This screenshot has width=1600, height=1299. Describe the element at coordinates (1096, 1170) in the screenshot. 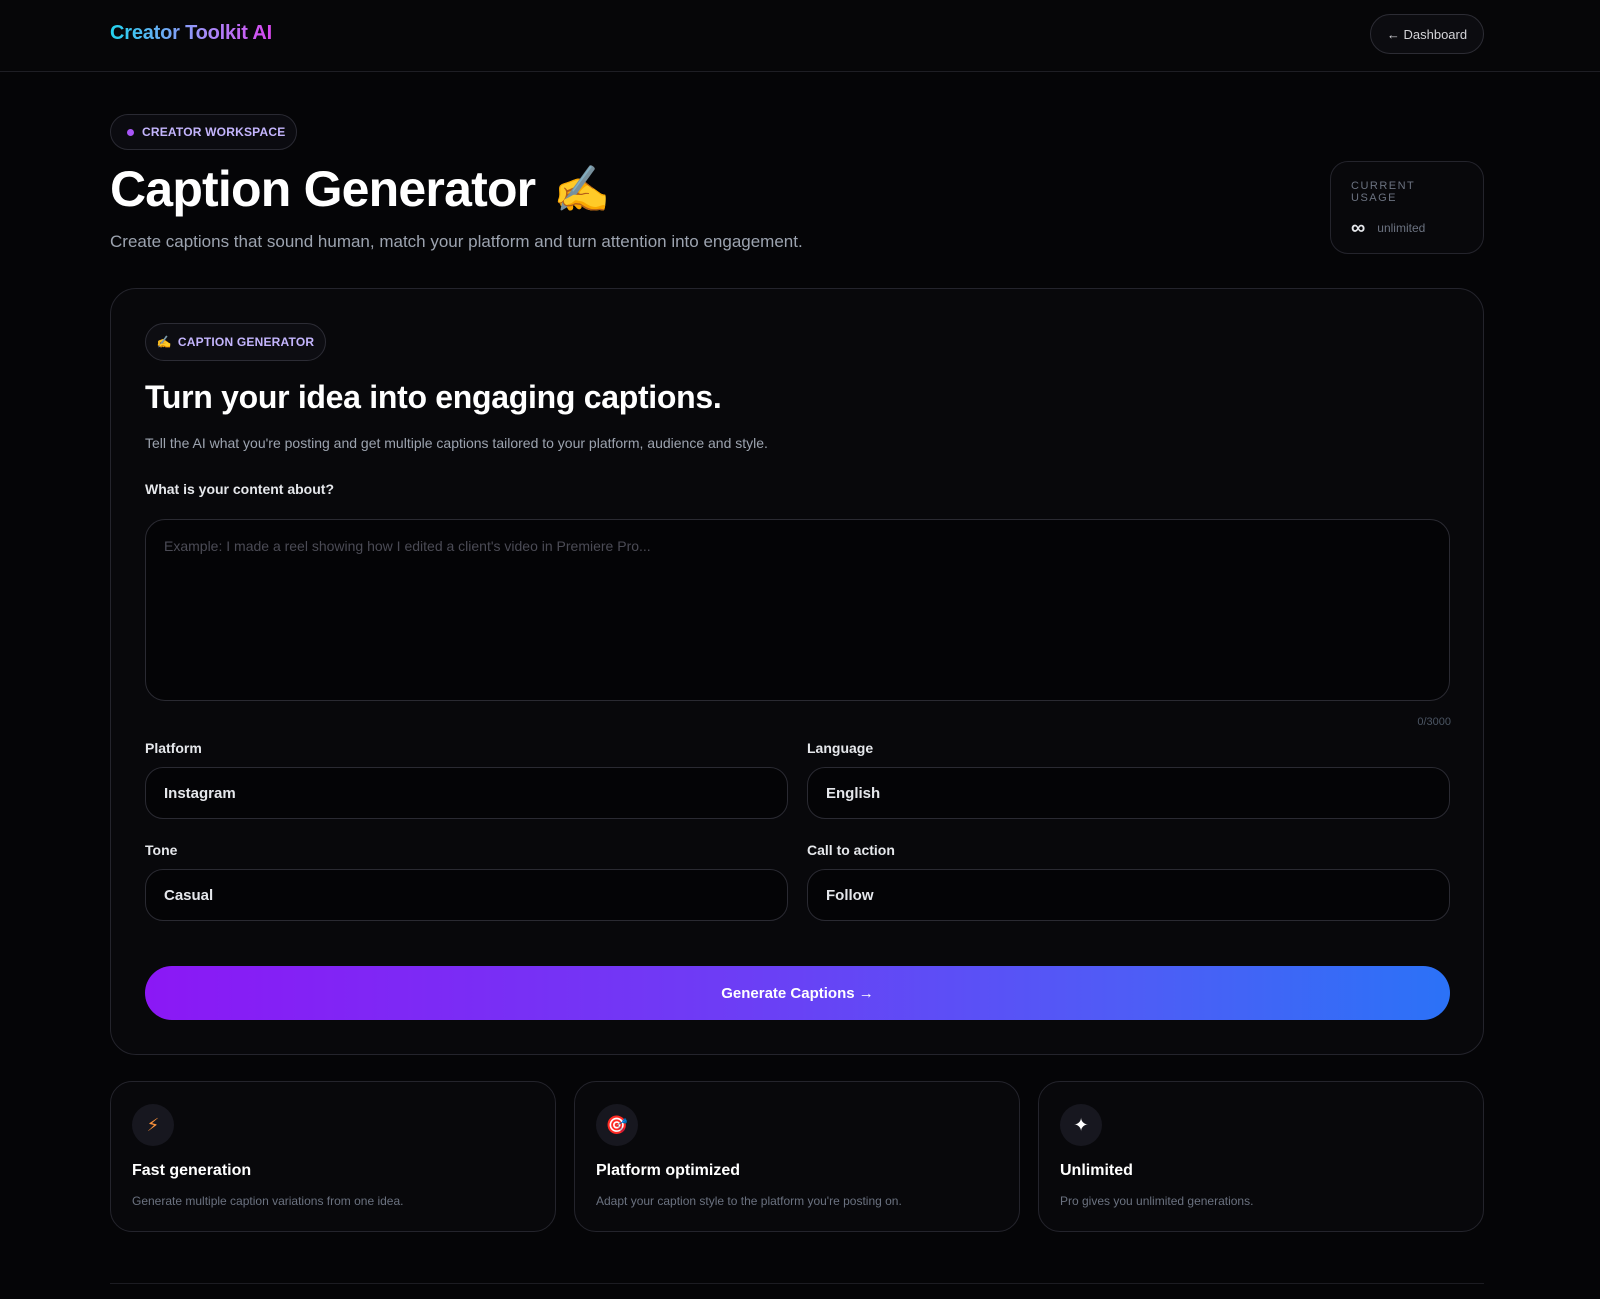

I see `feature-title: Unlimited` at that location.